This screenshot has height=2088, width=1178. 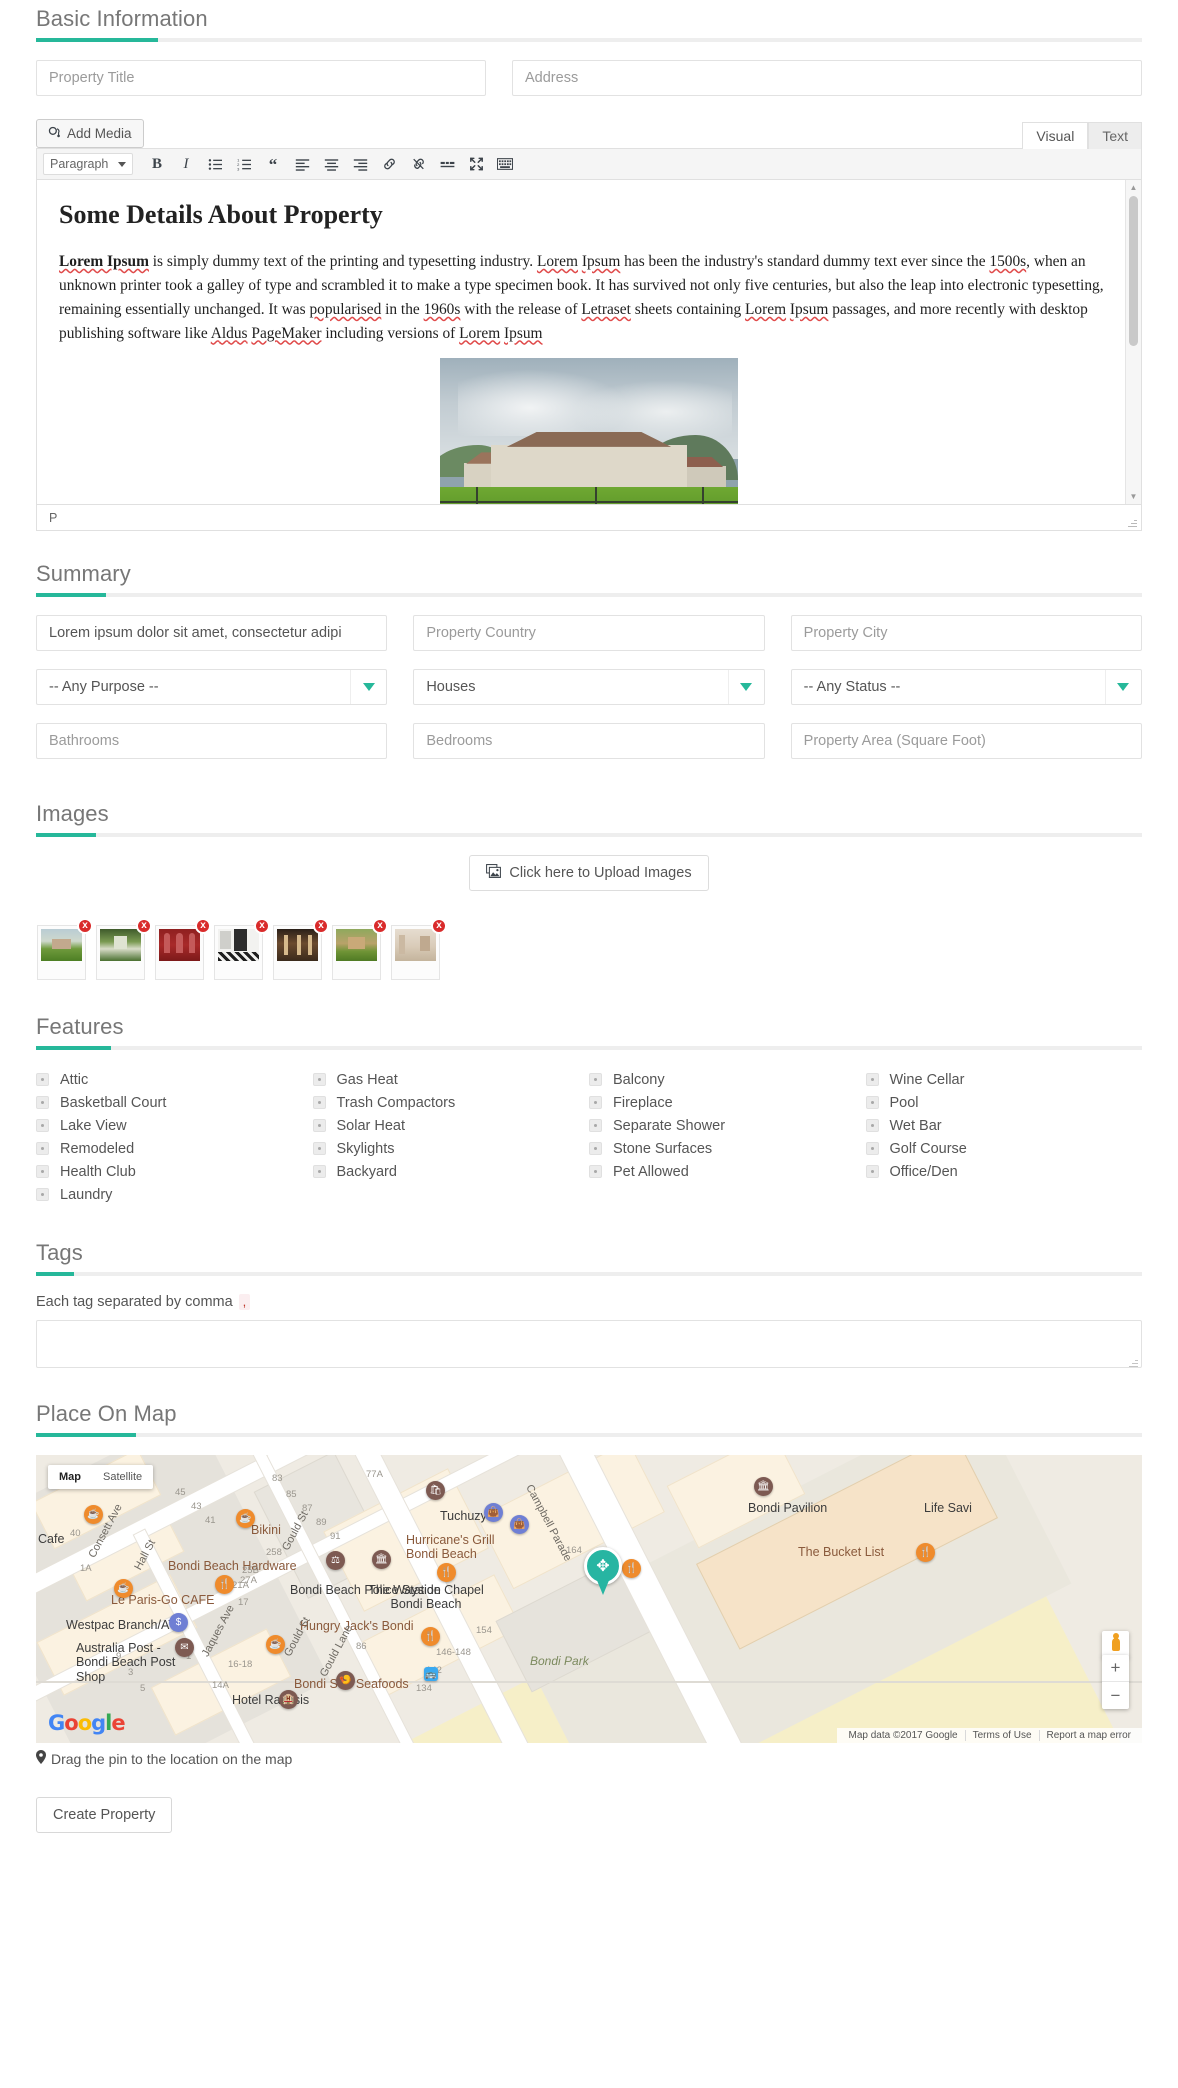 I want to click on purpose-select: -- Any Purpose --, so click(x=212, y=687).